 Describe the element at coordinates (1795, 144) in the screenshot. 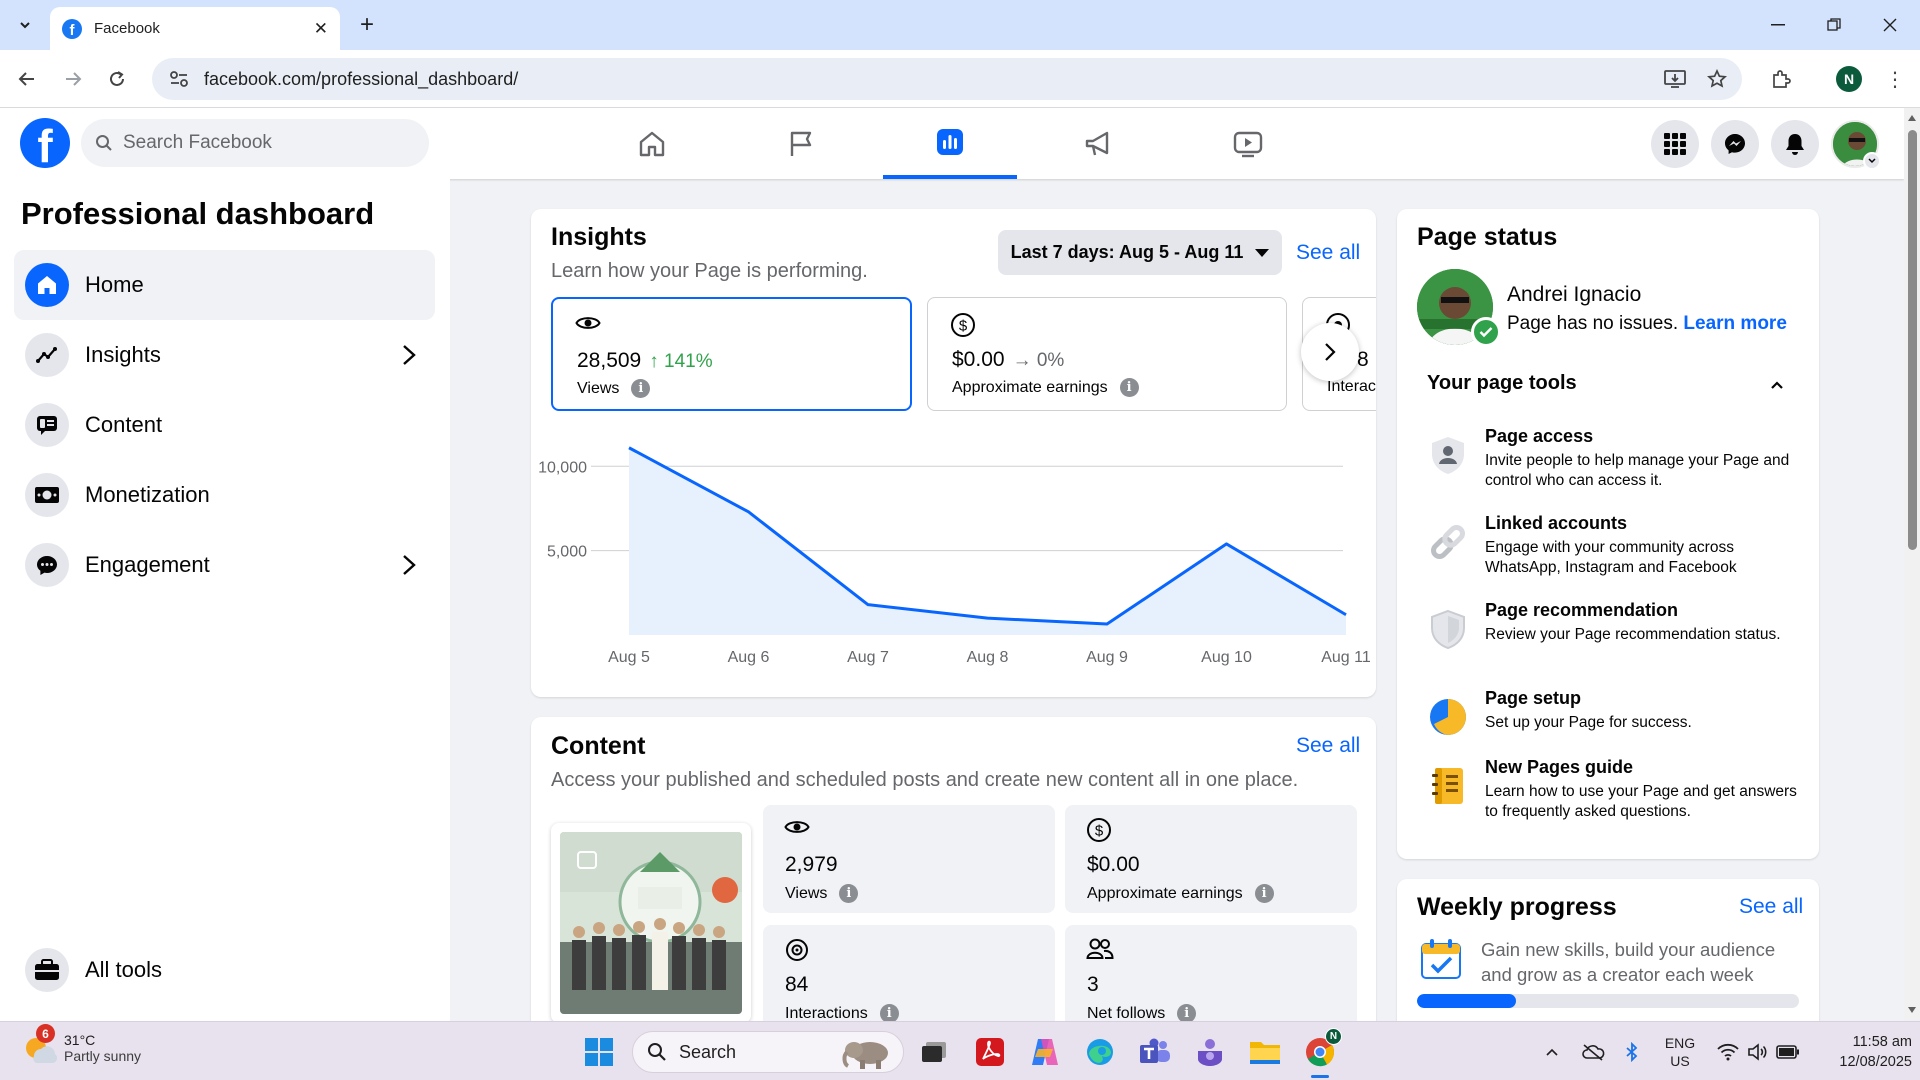

I see `notifications-button` at that location.